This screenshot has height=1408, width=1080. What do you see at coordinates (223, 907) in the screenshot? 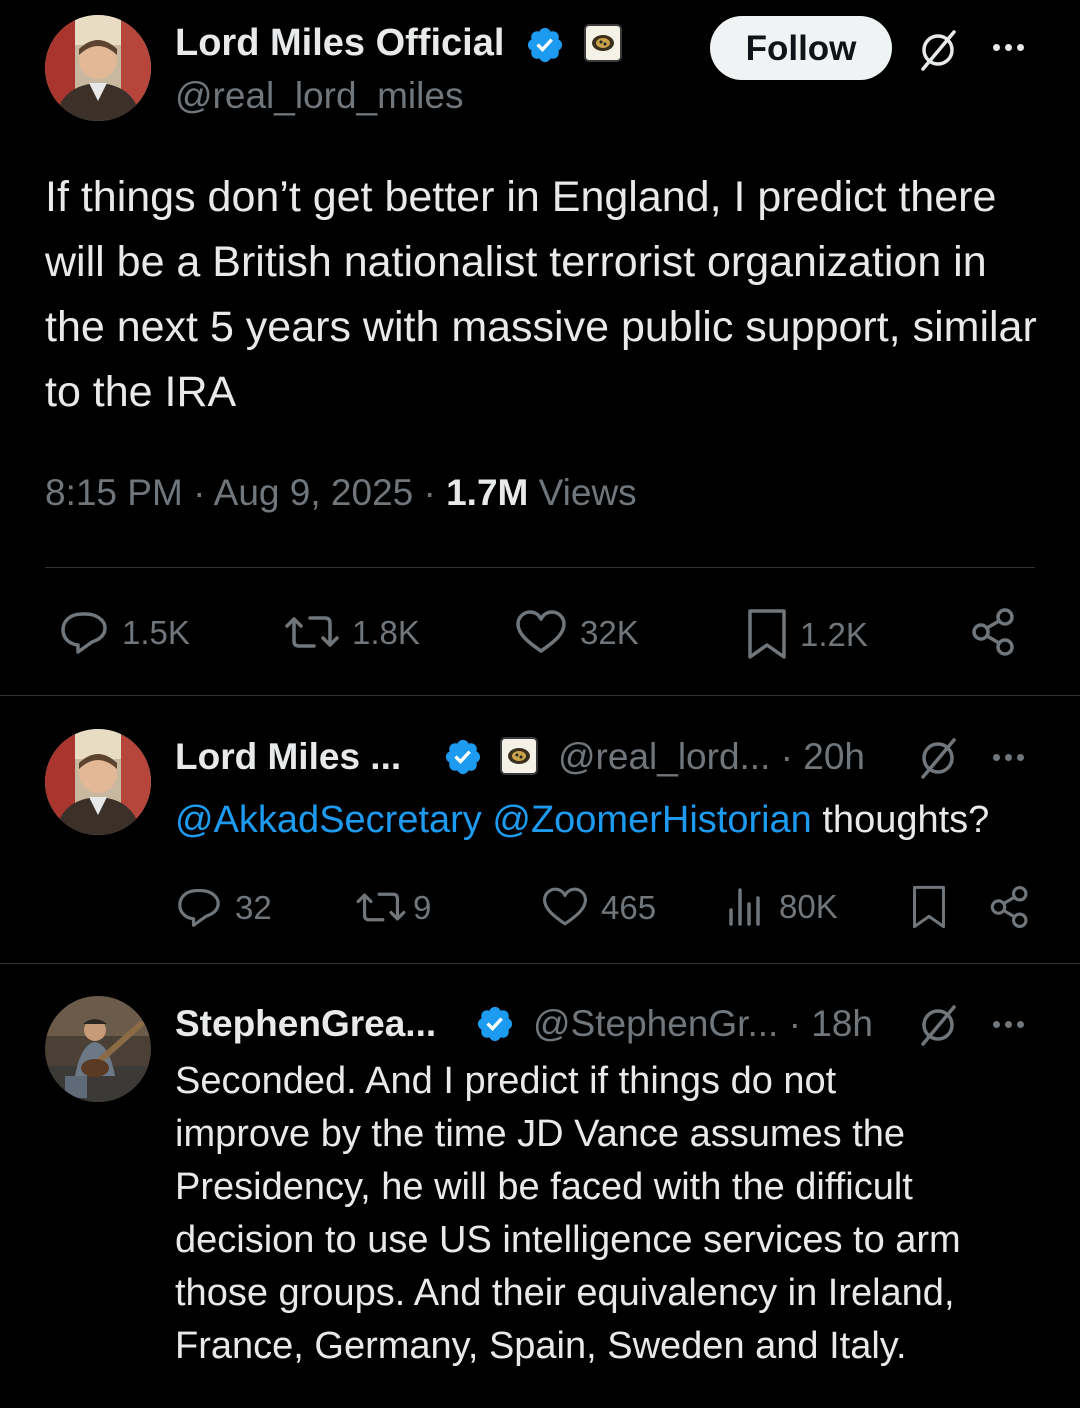
I see `reply-button: 32` at bounding box center [223, 907].